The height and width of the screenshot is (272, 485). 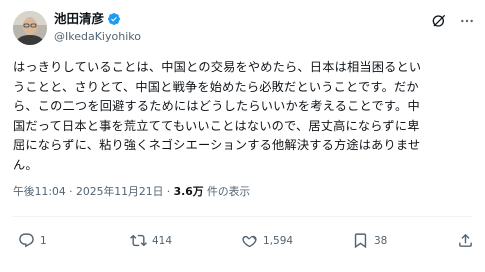 What do you see at coordinates (79, 19) in the screenshot?
I see `author-name: 池田清彦` at bounding box center [79, 19].